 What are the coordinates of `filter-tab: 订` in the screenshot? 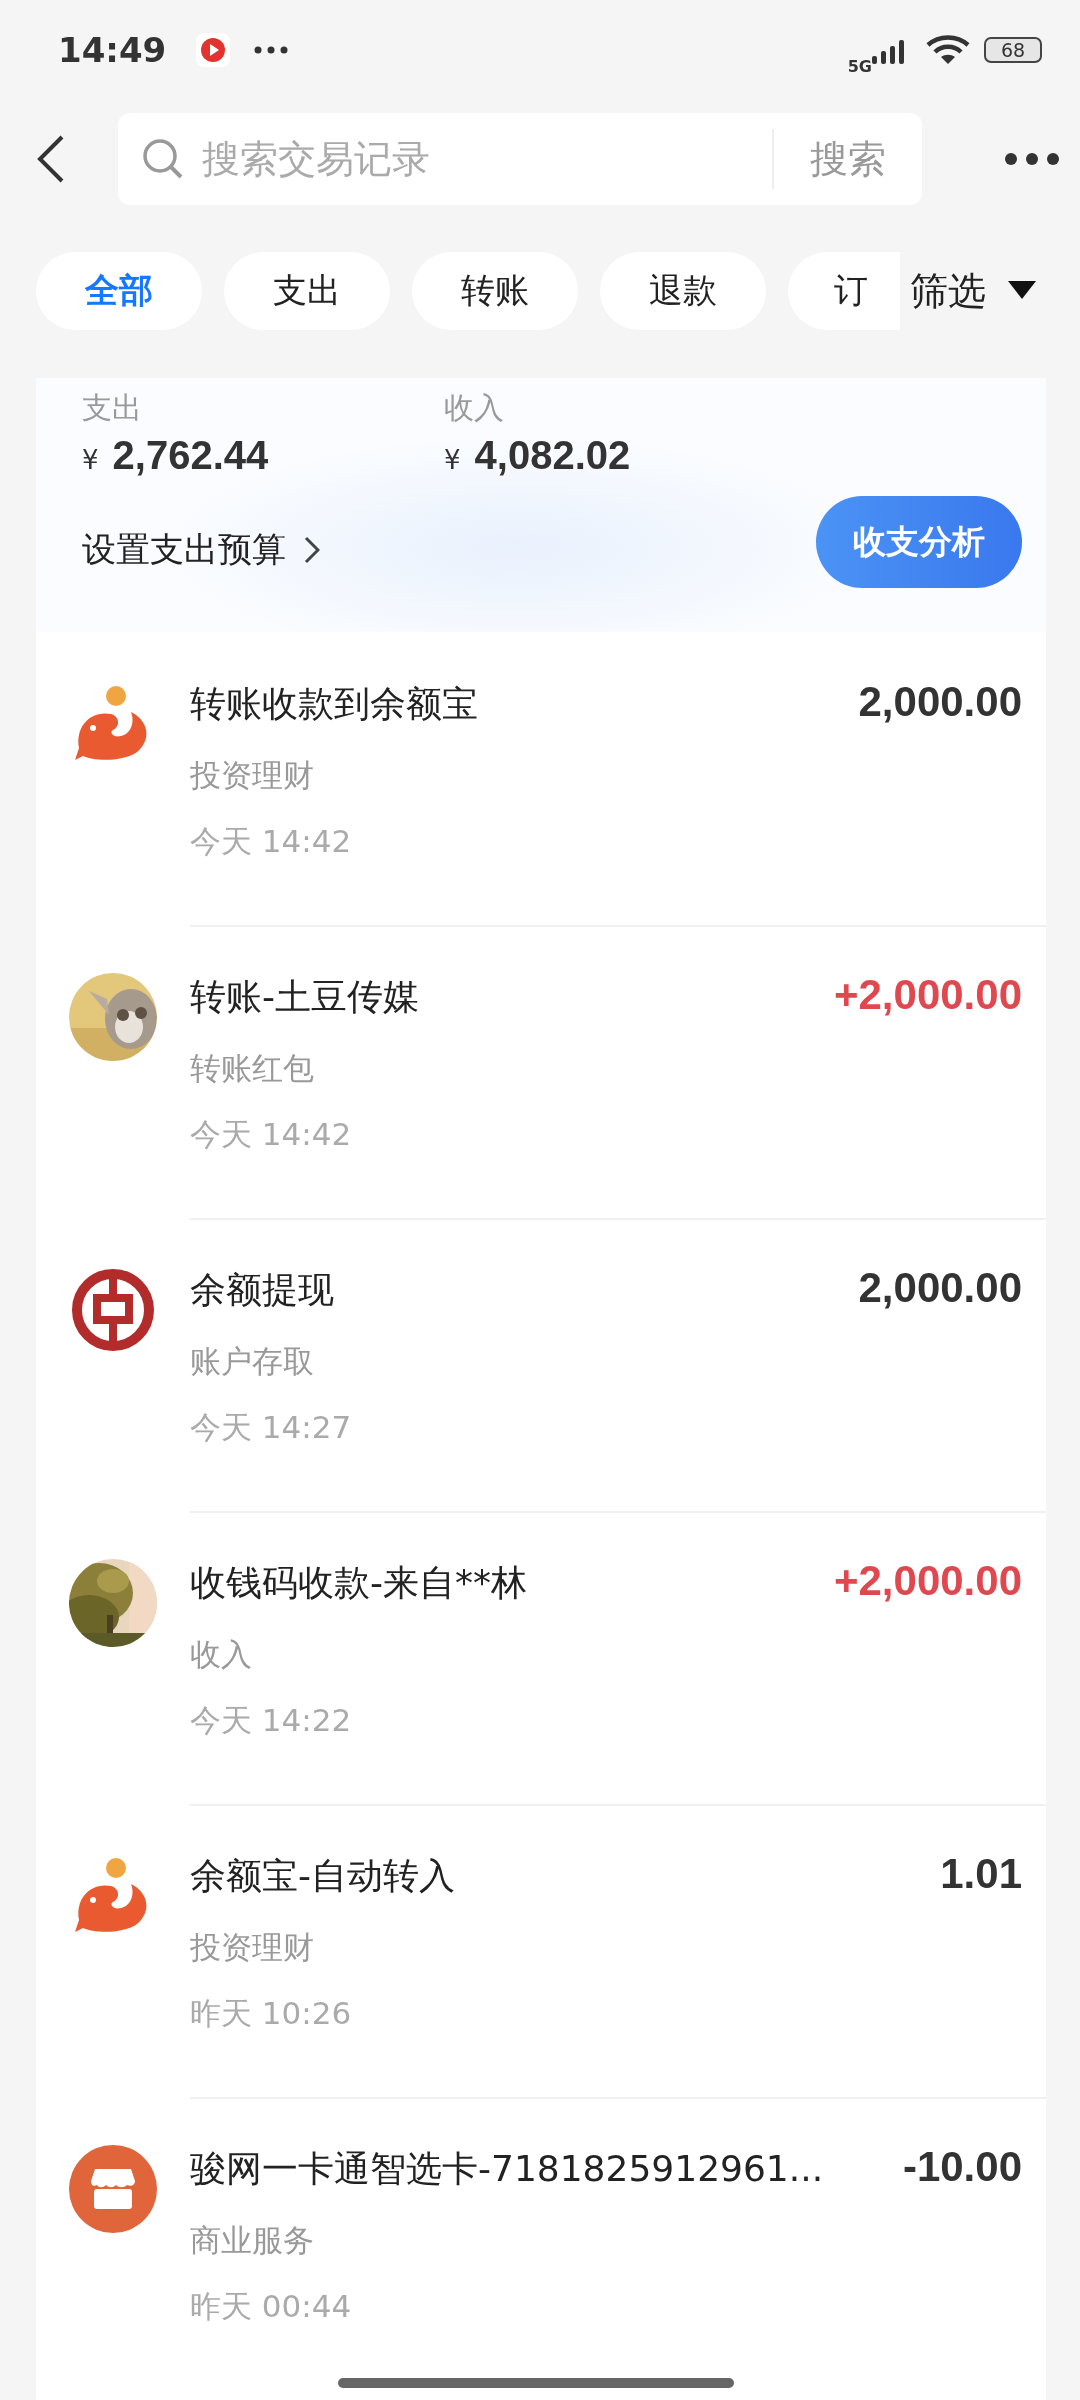 It's located at (844, 291).